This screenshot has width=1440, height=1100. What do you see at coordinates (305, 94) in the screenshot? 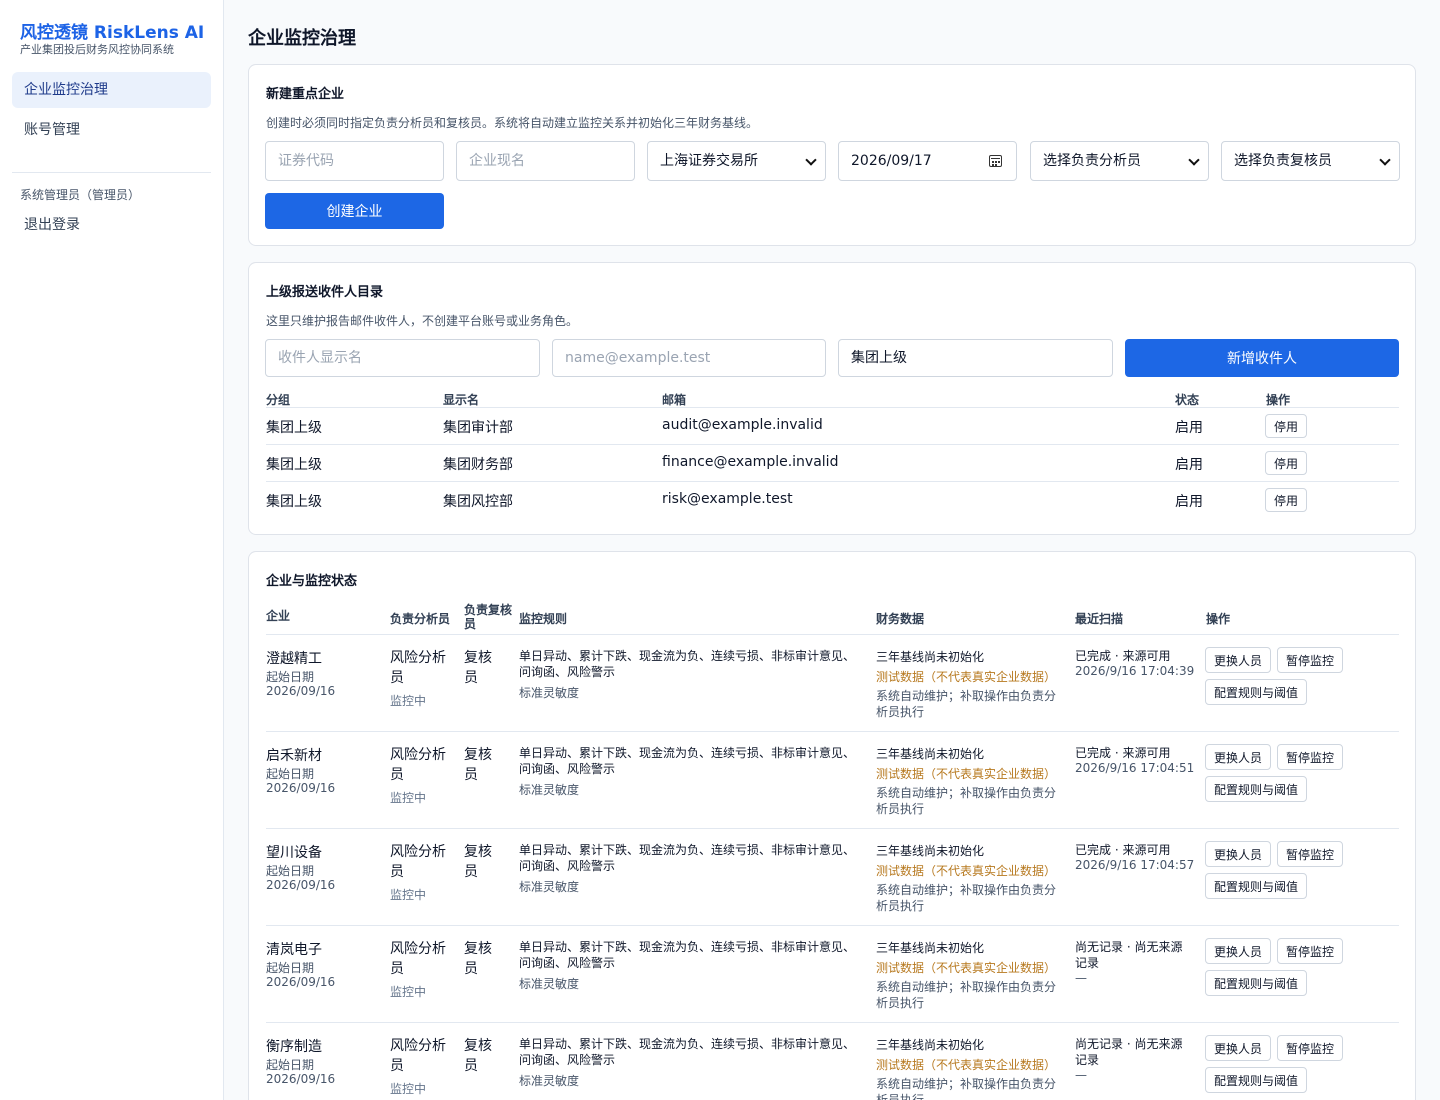
I see `create-company-title: 新建重点企业` at bounding box center [305, 94].